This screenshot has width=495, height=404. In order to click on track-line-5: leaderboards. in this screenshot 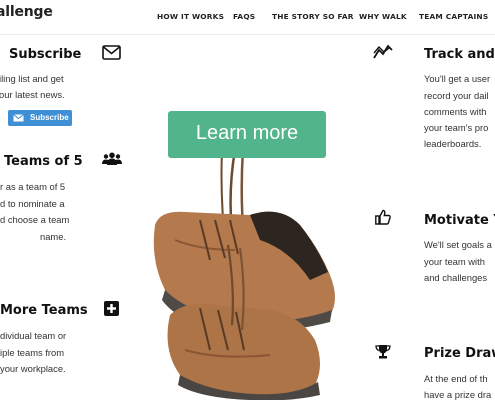, I will do `click(453, 143)`.